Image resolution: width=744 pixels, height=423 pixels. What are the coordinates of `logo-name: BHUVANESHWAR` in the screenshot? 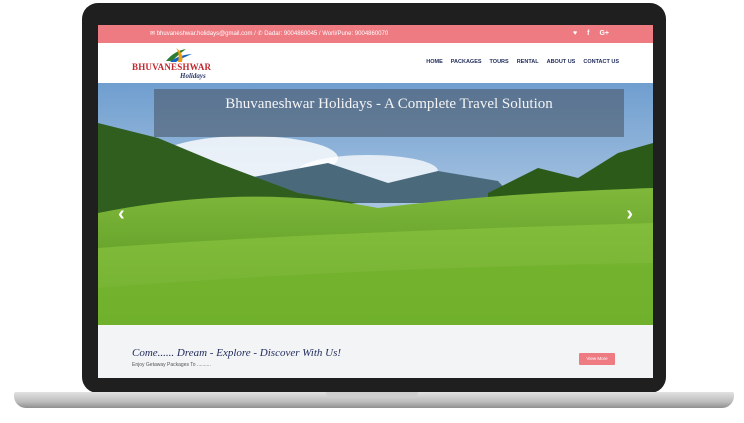 It's located at (172, 67).